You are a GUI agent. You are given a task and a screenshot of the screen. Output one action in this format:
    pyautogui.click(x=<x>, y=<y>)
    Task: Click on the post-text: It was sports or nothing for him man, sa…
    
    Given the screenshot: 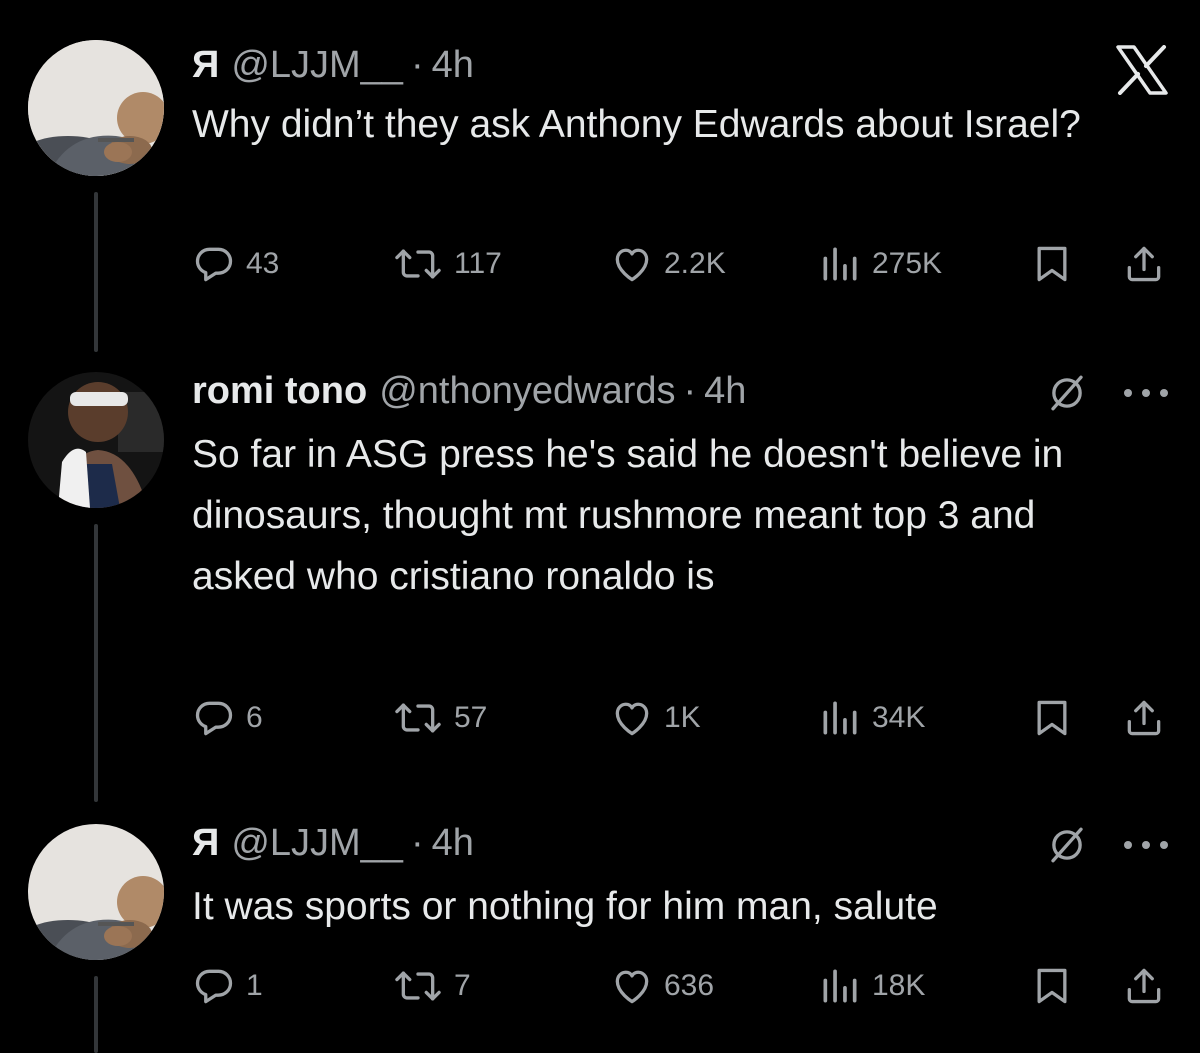 What is the action you would take?
    pyautogui.click(x=565, y=906)
    